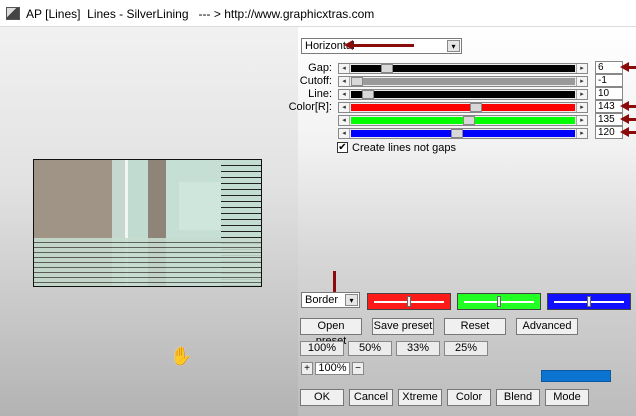 The image size is (636, 416). What do you see at coordinates (307, 368) in the screenshot?
I see `zoom-in-button: +` at bounding box center [307, 368].